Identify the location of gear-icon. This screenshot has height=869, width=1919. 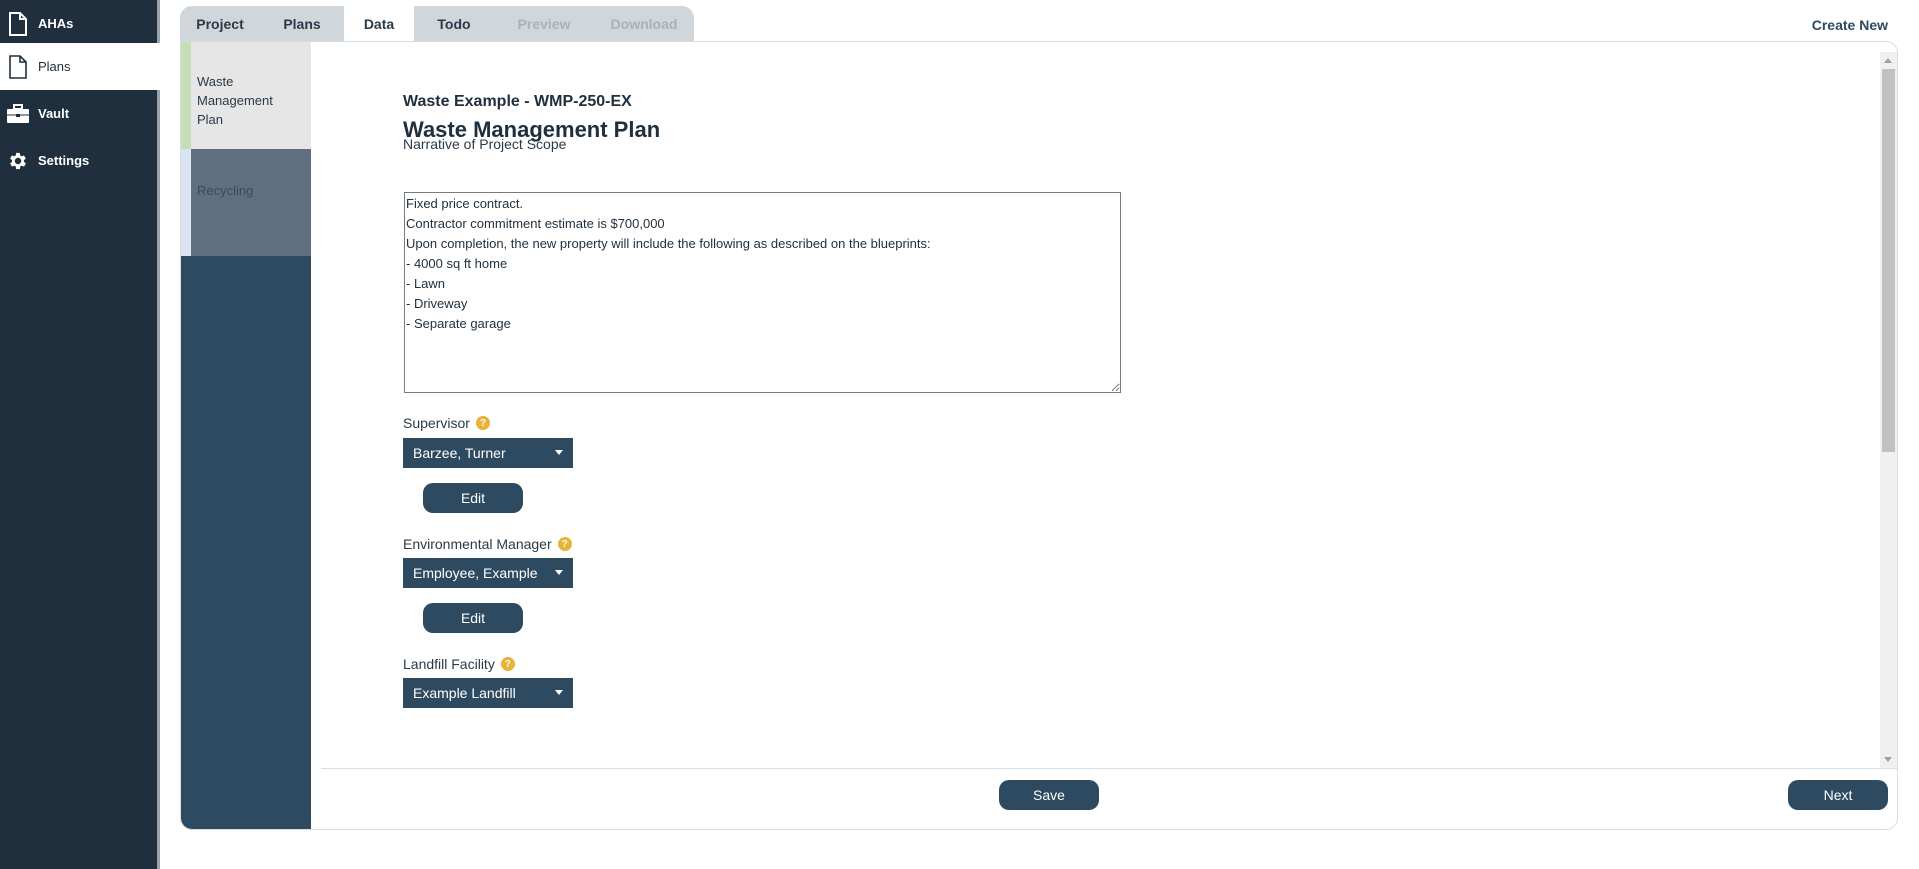
(18, 161).